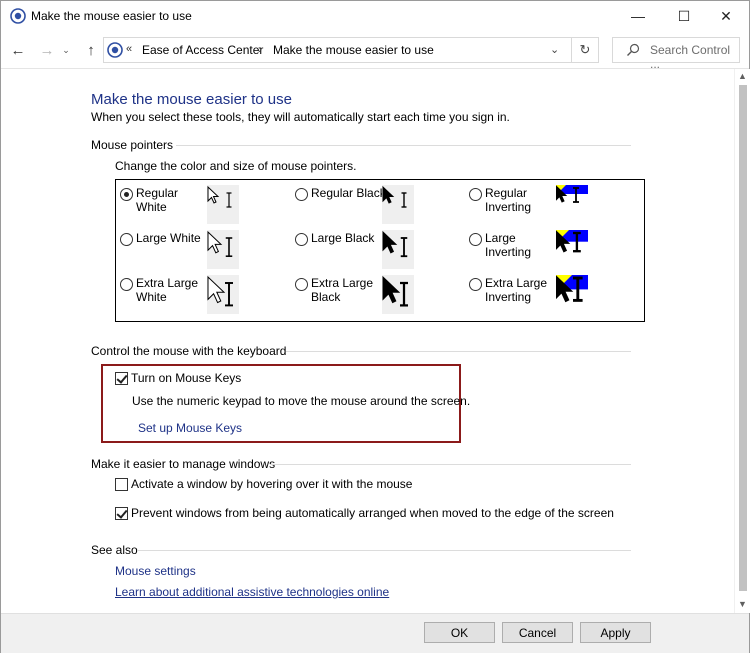  What do you see at coordinates (47, 50) in the screenshot?
I see `forward-button: →` at bounding box center [47, 50].